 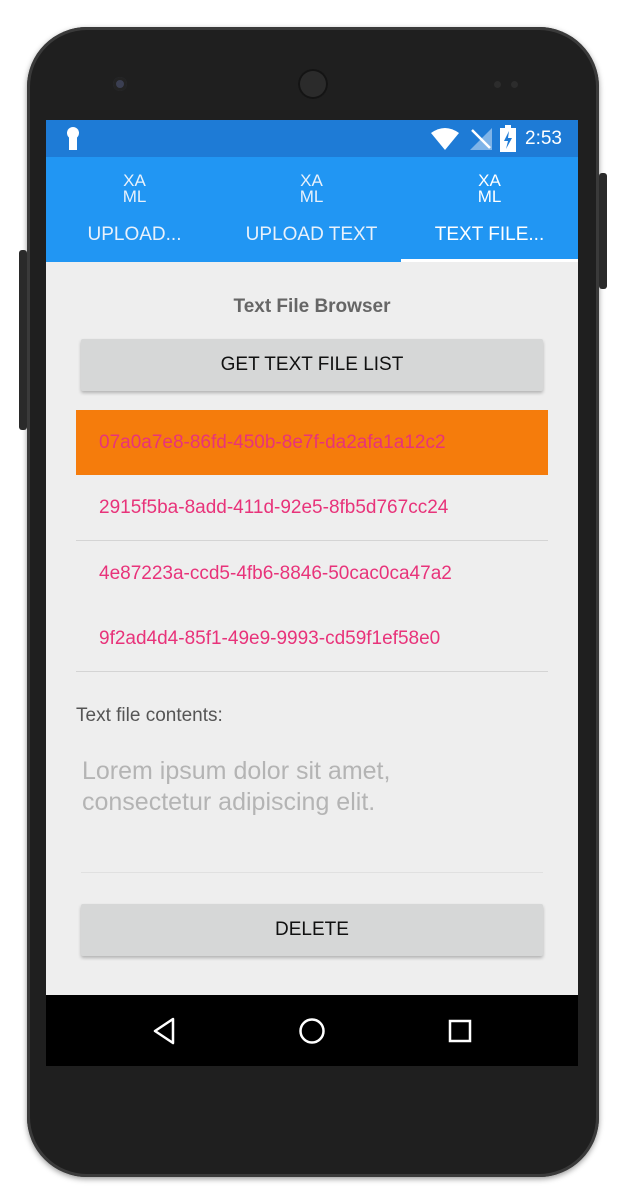 What do you see at coordinates (312, 365) in the screenshot?
I see `get-text-file-list-button: GET TEXT FILE LIST` at bounding box center [312, 365].